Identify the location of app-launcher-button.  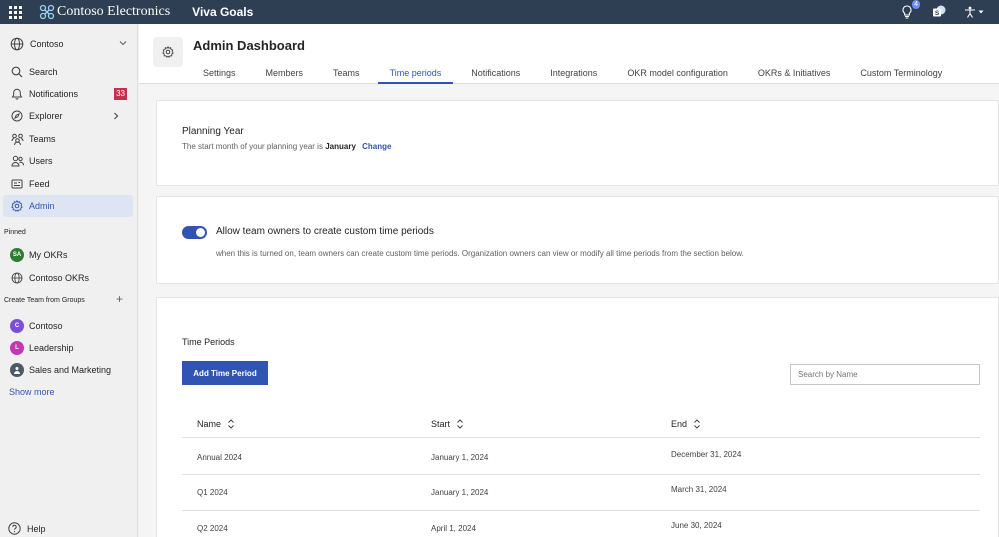
(15, 12).